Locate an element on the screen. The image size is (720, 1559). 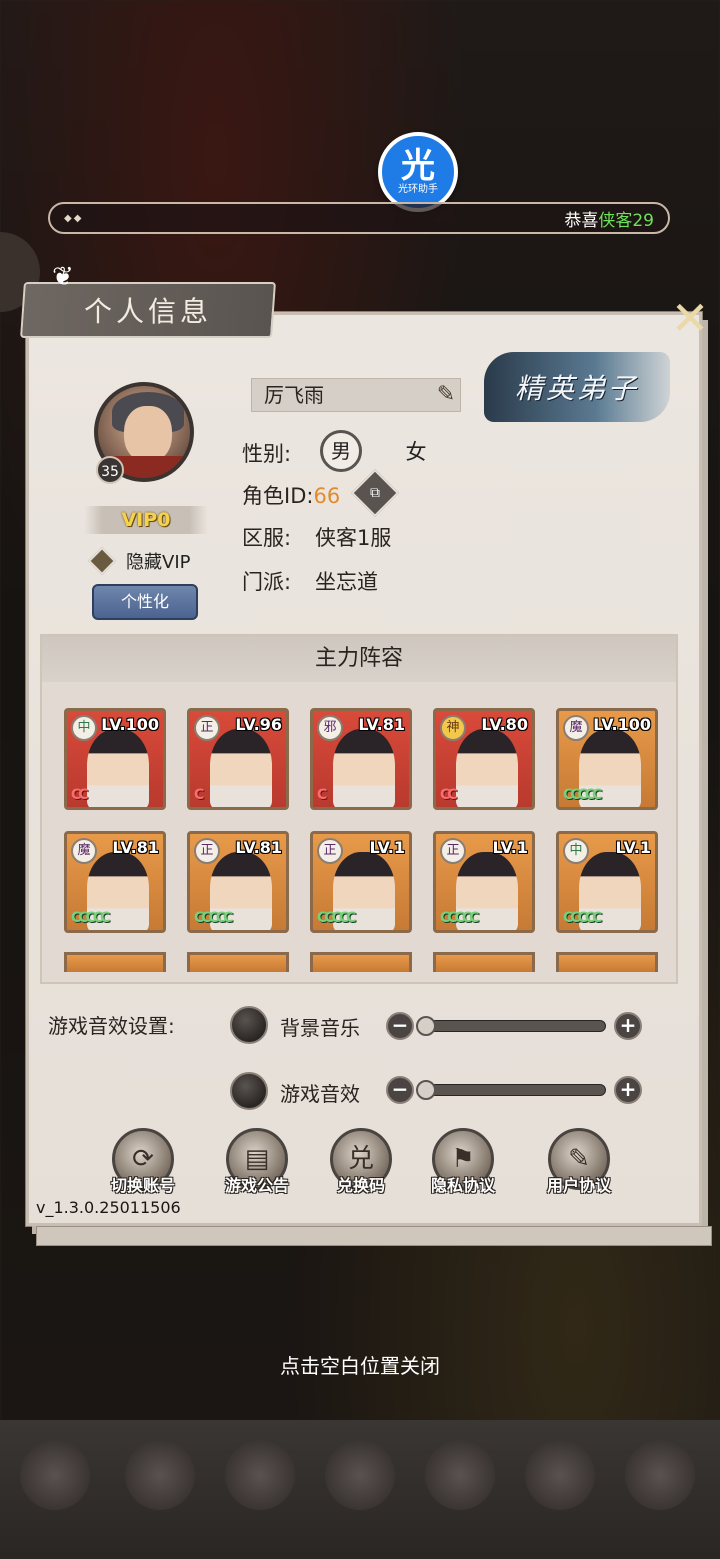
role-id-value: 66 is located at coordinates (327, 496).